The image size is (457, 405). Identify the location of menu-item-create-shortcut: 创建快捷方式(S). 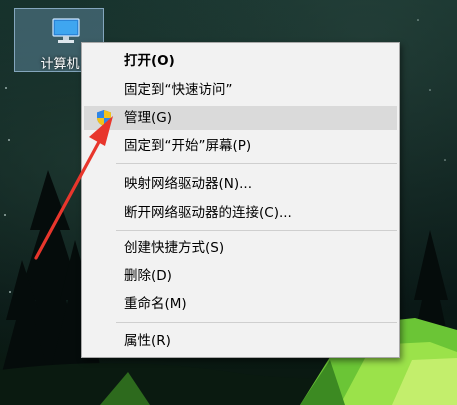
(240, 248).